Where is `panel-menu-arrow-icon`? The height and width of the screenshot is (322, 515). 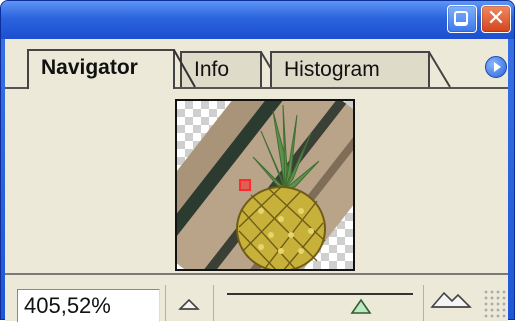 panel-menu-arrow-icon is located at coordinates (496, 67).